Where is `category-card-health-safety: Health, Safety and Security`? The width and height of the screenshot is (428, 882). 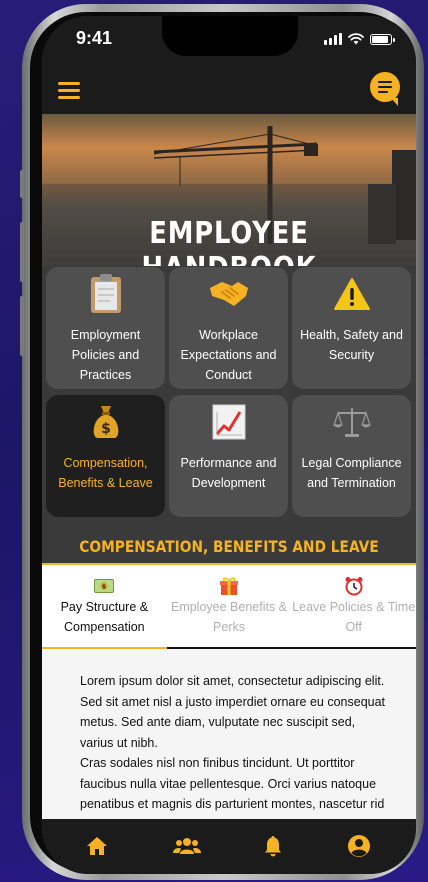 category-card-health-safety: Health, Safety and Security is located at coordinates (351, 328).